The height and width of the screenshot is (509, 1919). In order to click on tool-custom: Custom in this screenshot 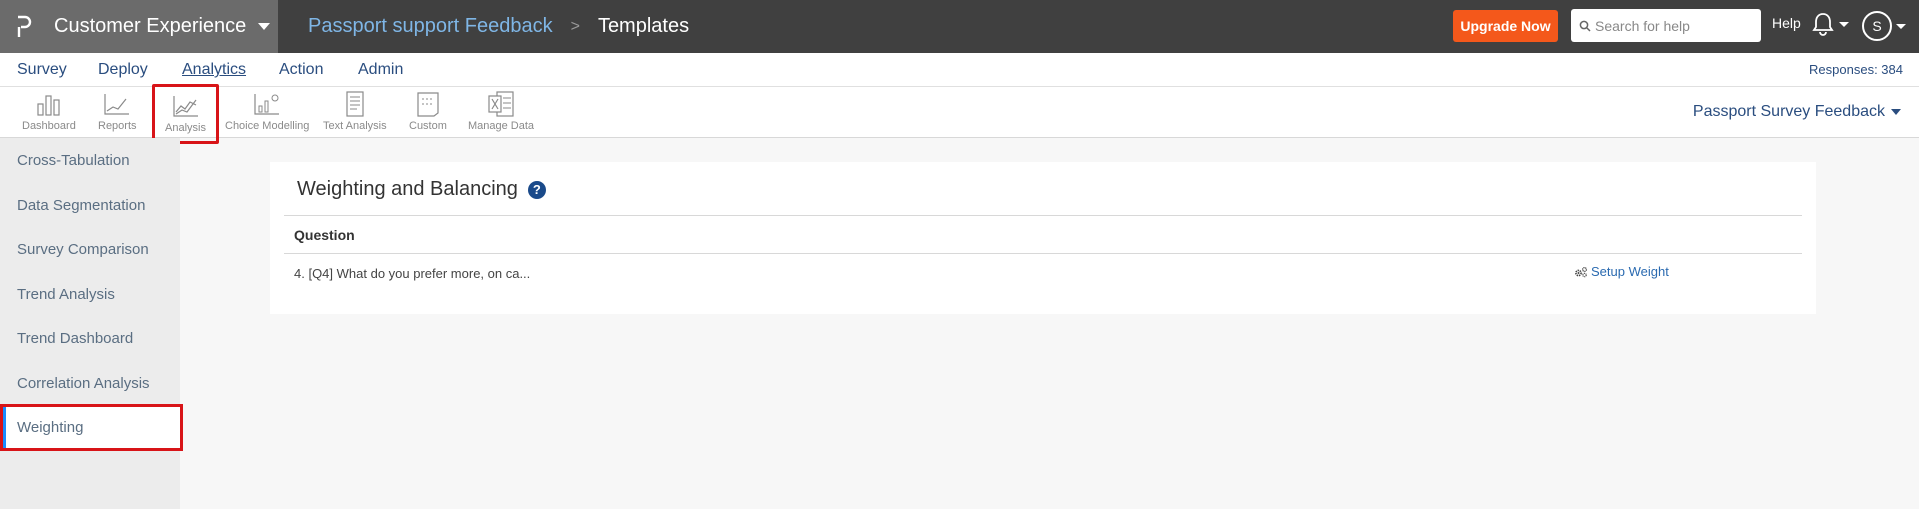, I will do `click(428, 111)`.